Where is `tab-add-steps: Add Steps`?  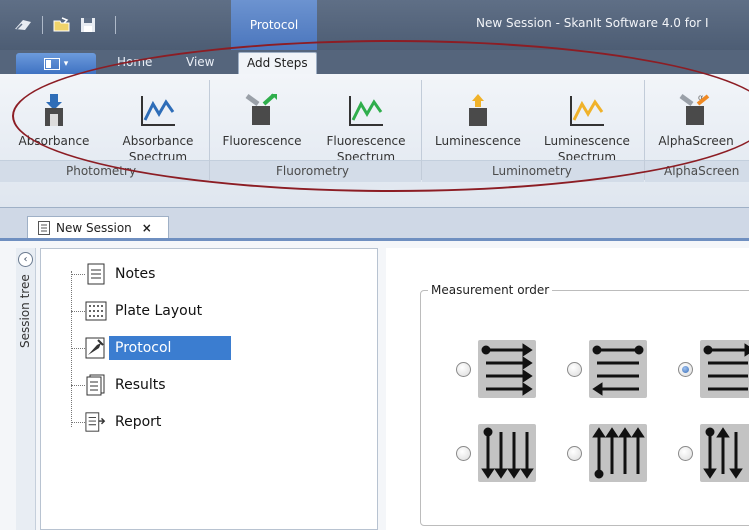
tab-add-steps: Add Steps is located at coordinates (277, 63).